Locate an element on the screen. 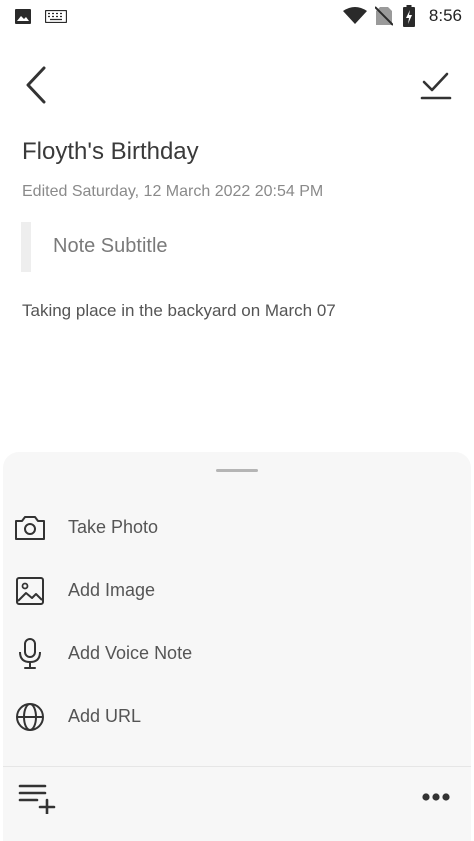  back-arrow-icon is located at coordinates (37, 85).